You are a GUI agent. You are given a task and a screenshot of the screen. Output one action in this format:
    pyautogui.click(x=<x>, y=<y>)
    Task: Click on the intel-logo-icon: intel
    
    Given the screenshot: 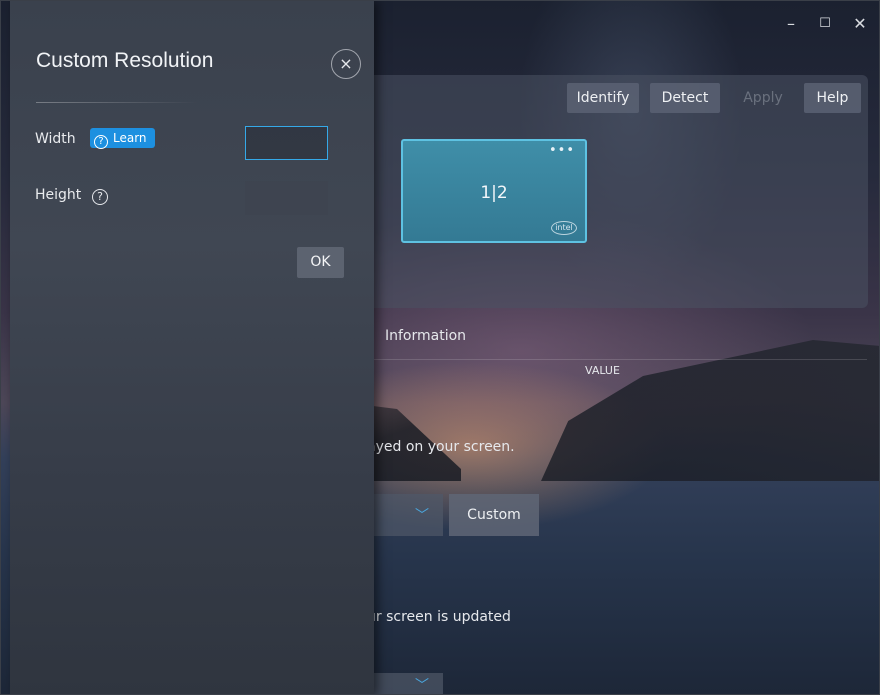 What is the action you would take?
    pyautogui.click(x=564, y=228)
    